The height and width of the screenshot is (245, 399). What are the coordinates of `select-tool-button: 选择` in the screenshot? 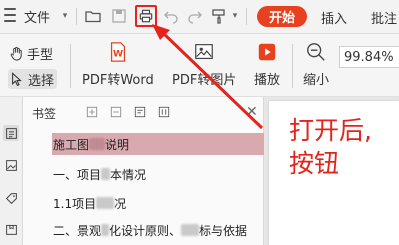 It's located at (33, 79).